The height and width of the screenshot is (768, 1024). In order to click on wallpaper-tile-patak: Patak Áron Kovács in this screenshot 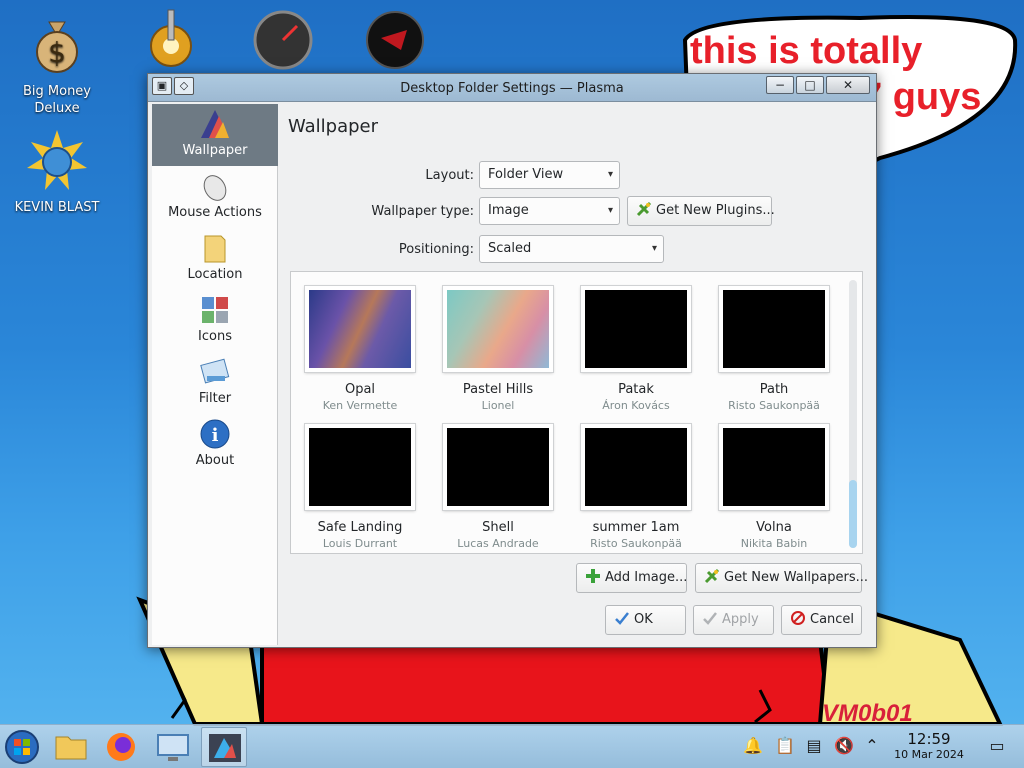, I will do `click(636, 349)`.